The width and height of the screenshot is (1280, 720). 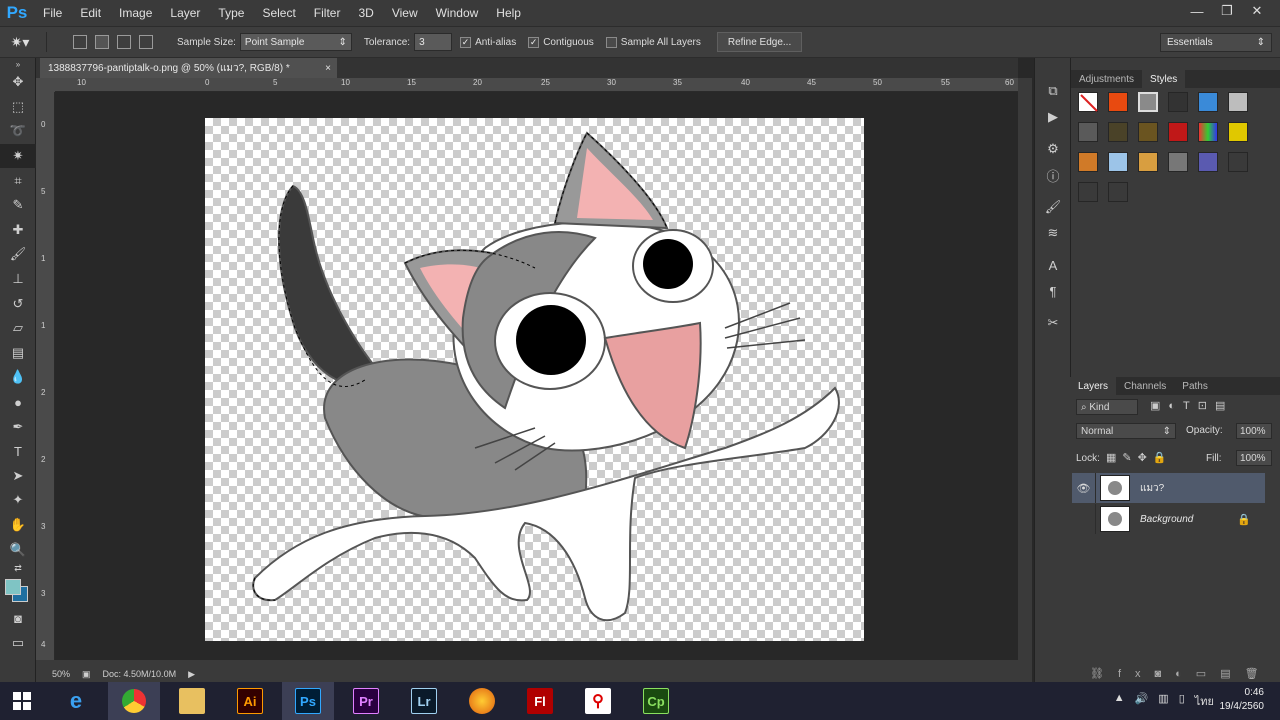 What do you see at coordinates (1195, 386) in the screenshot?
I see `tab-paths: Paths` at bounding box center [1195, 386].